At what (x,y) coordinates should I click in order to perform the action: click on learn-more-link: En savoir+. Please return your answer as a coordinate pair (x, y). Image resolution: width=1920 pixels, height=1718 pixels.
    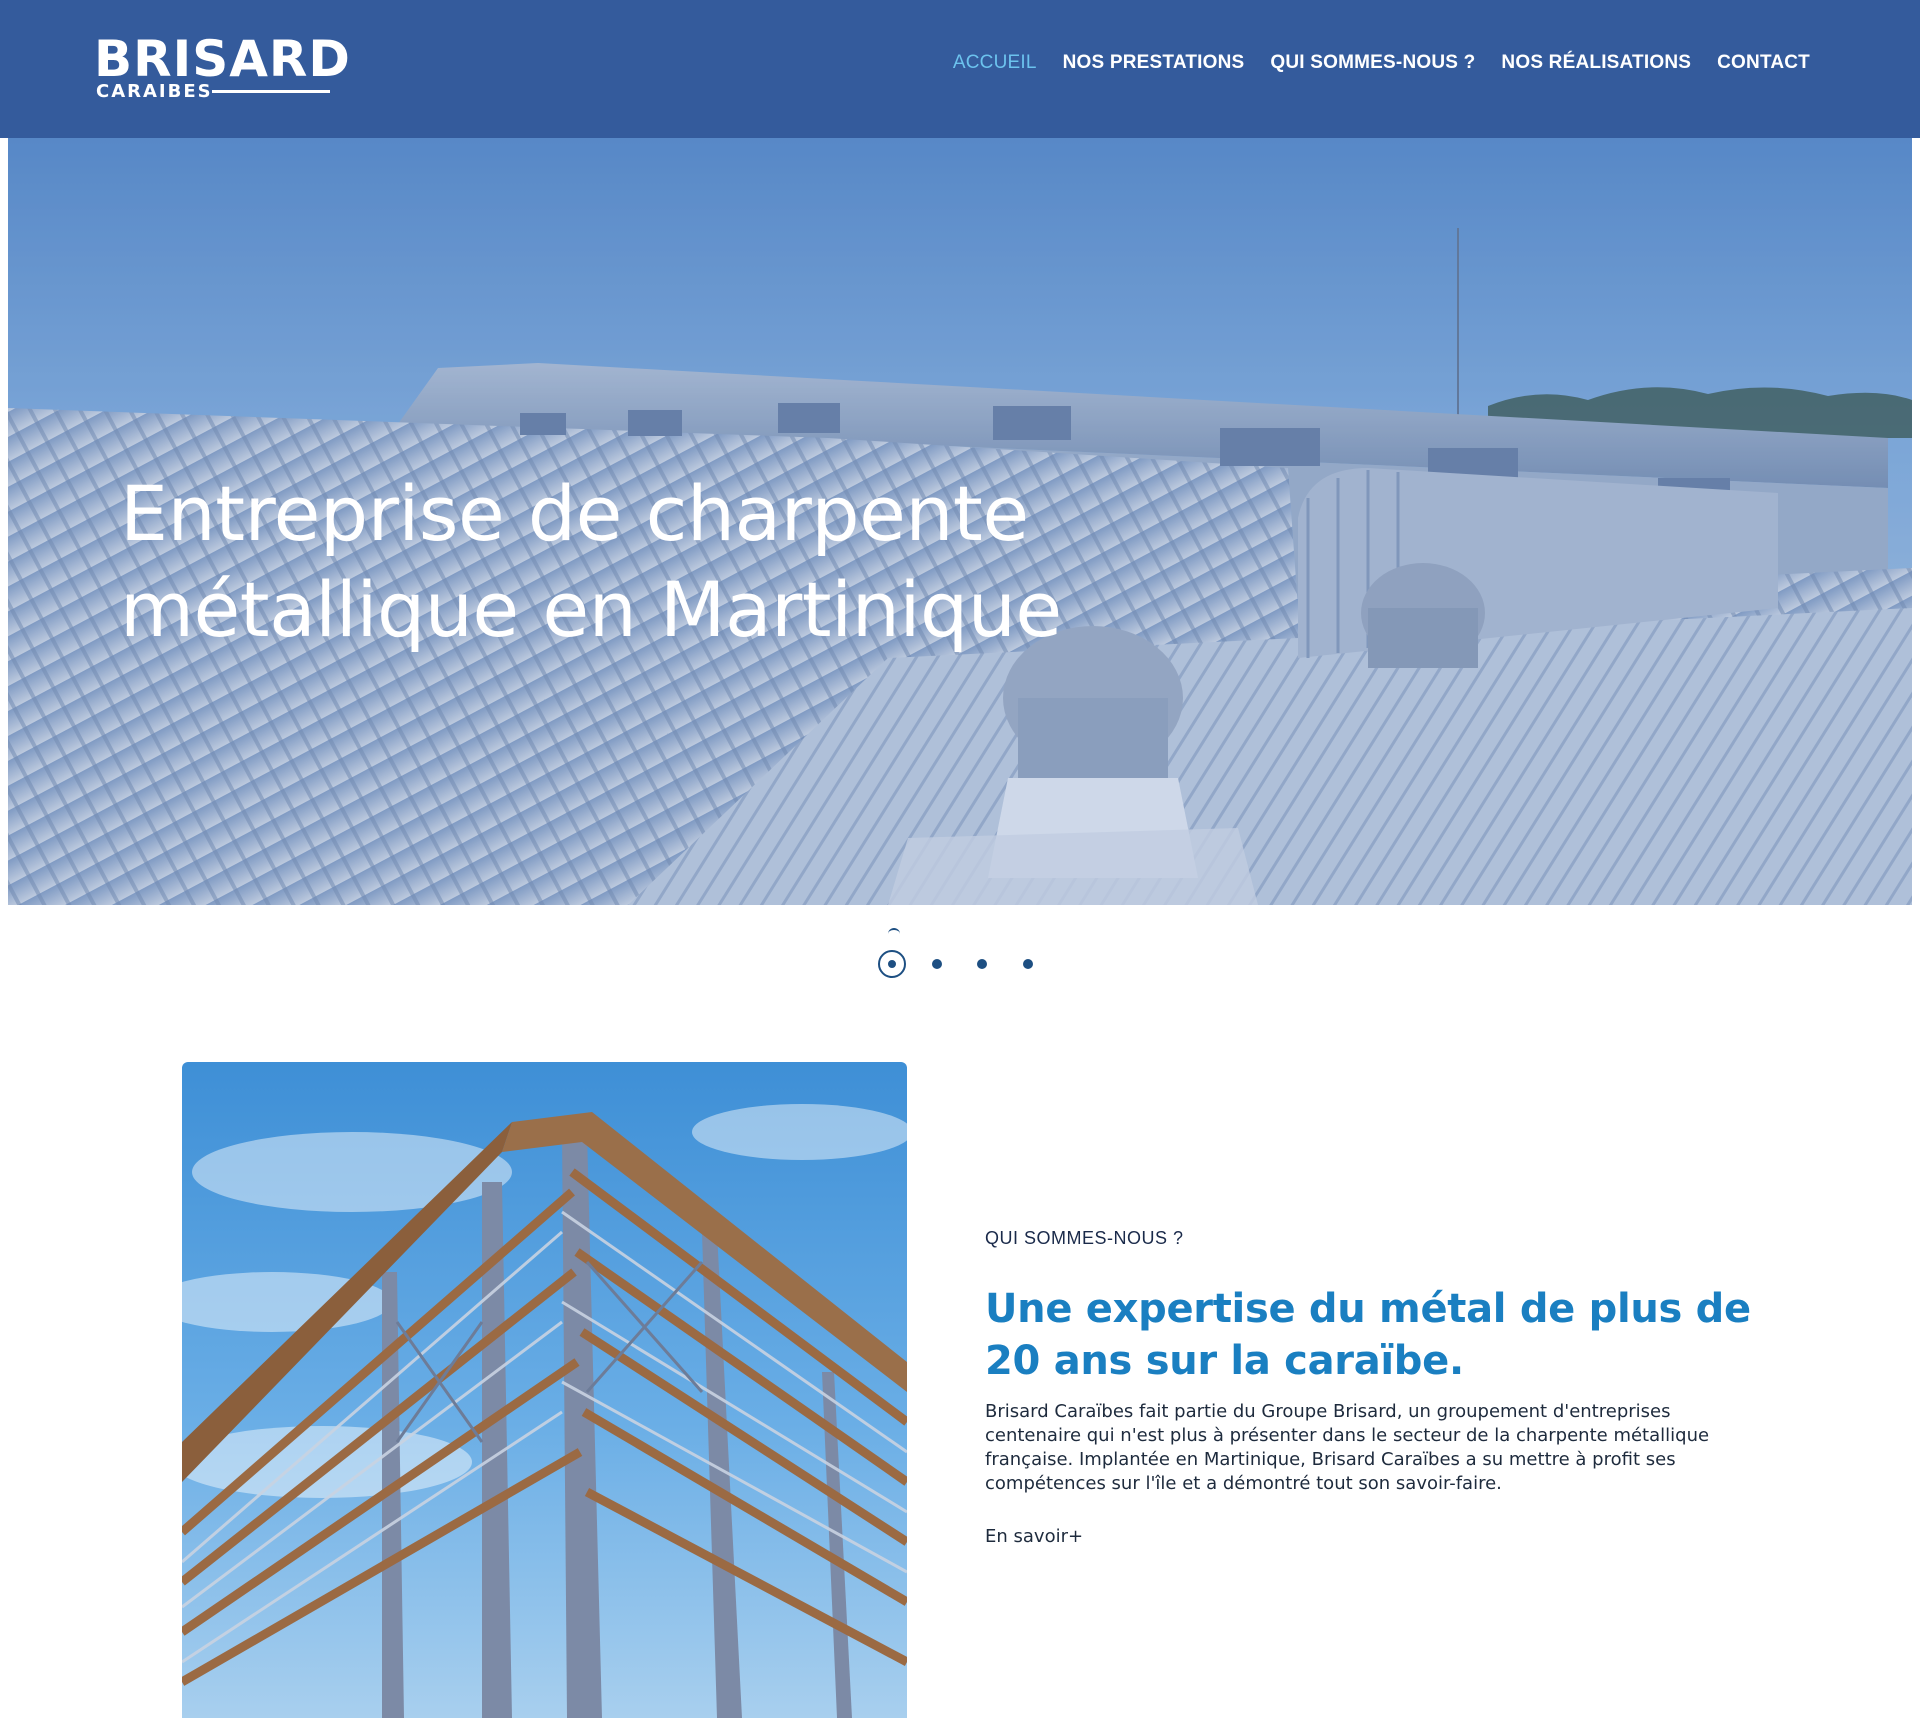
    Looking at the image, I should click on (1034, 1536).